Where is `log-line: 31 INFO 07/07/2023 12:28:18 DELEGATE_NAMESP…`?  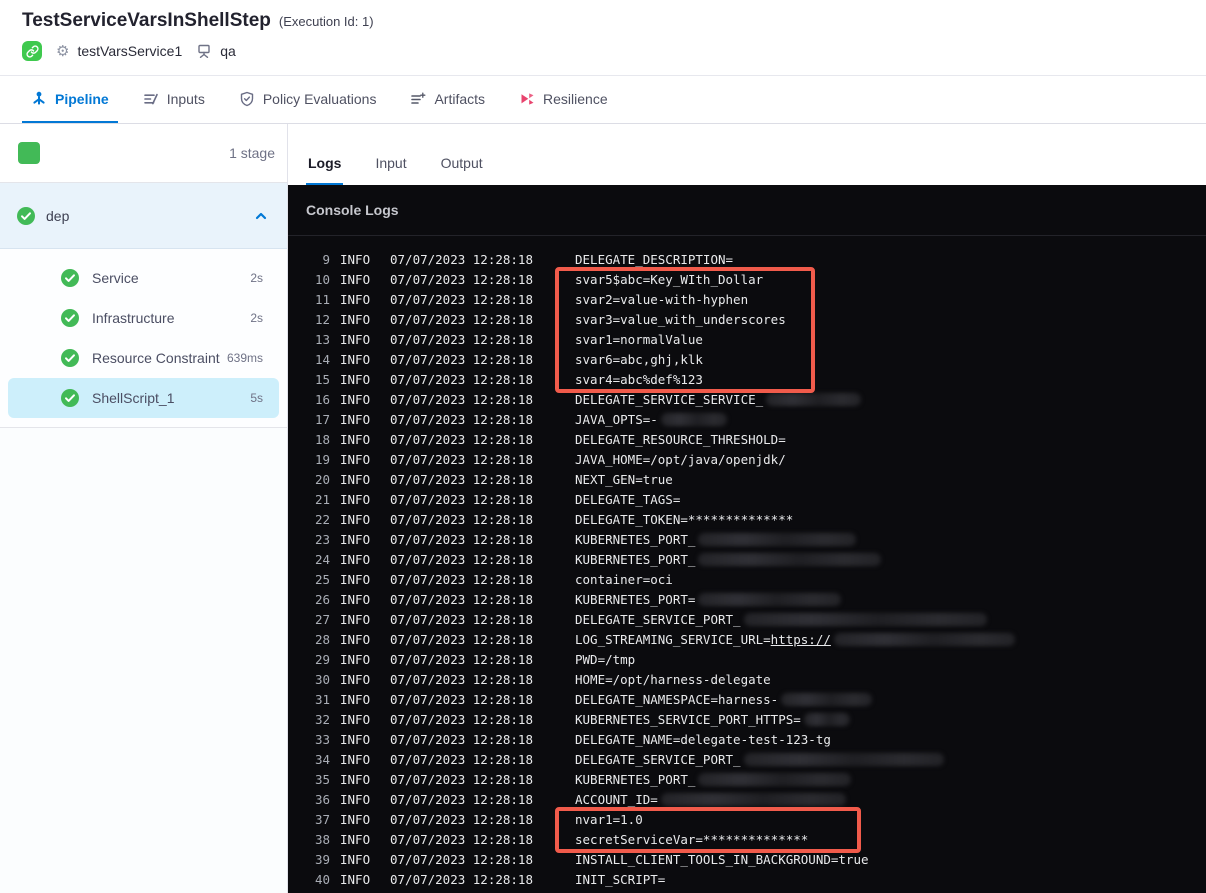
log-line: 31 INFO 07/07/2023 12:28:18 DELEGATE_NAMESP… is located at coordinates (747, 700).